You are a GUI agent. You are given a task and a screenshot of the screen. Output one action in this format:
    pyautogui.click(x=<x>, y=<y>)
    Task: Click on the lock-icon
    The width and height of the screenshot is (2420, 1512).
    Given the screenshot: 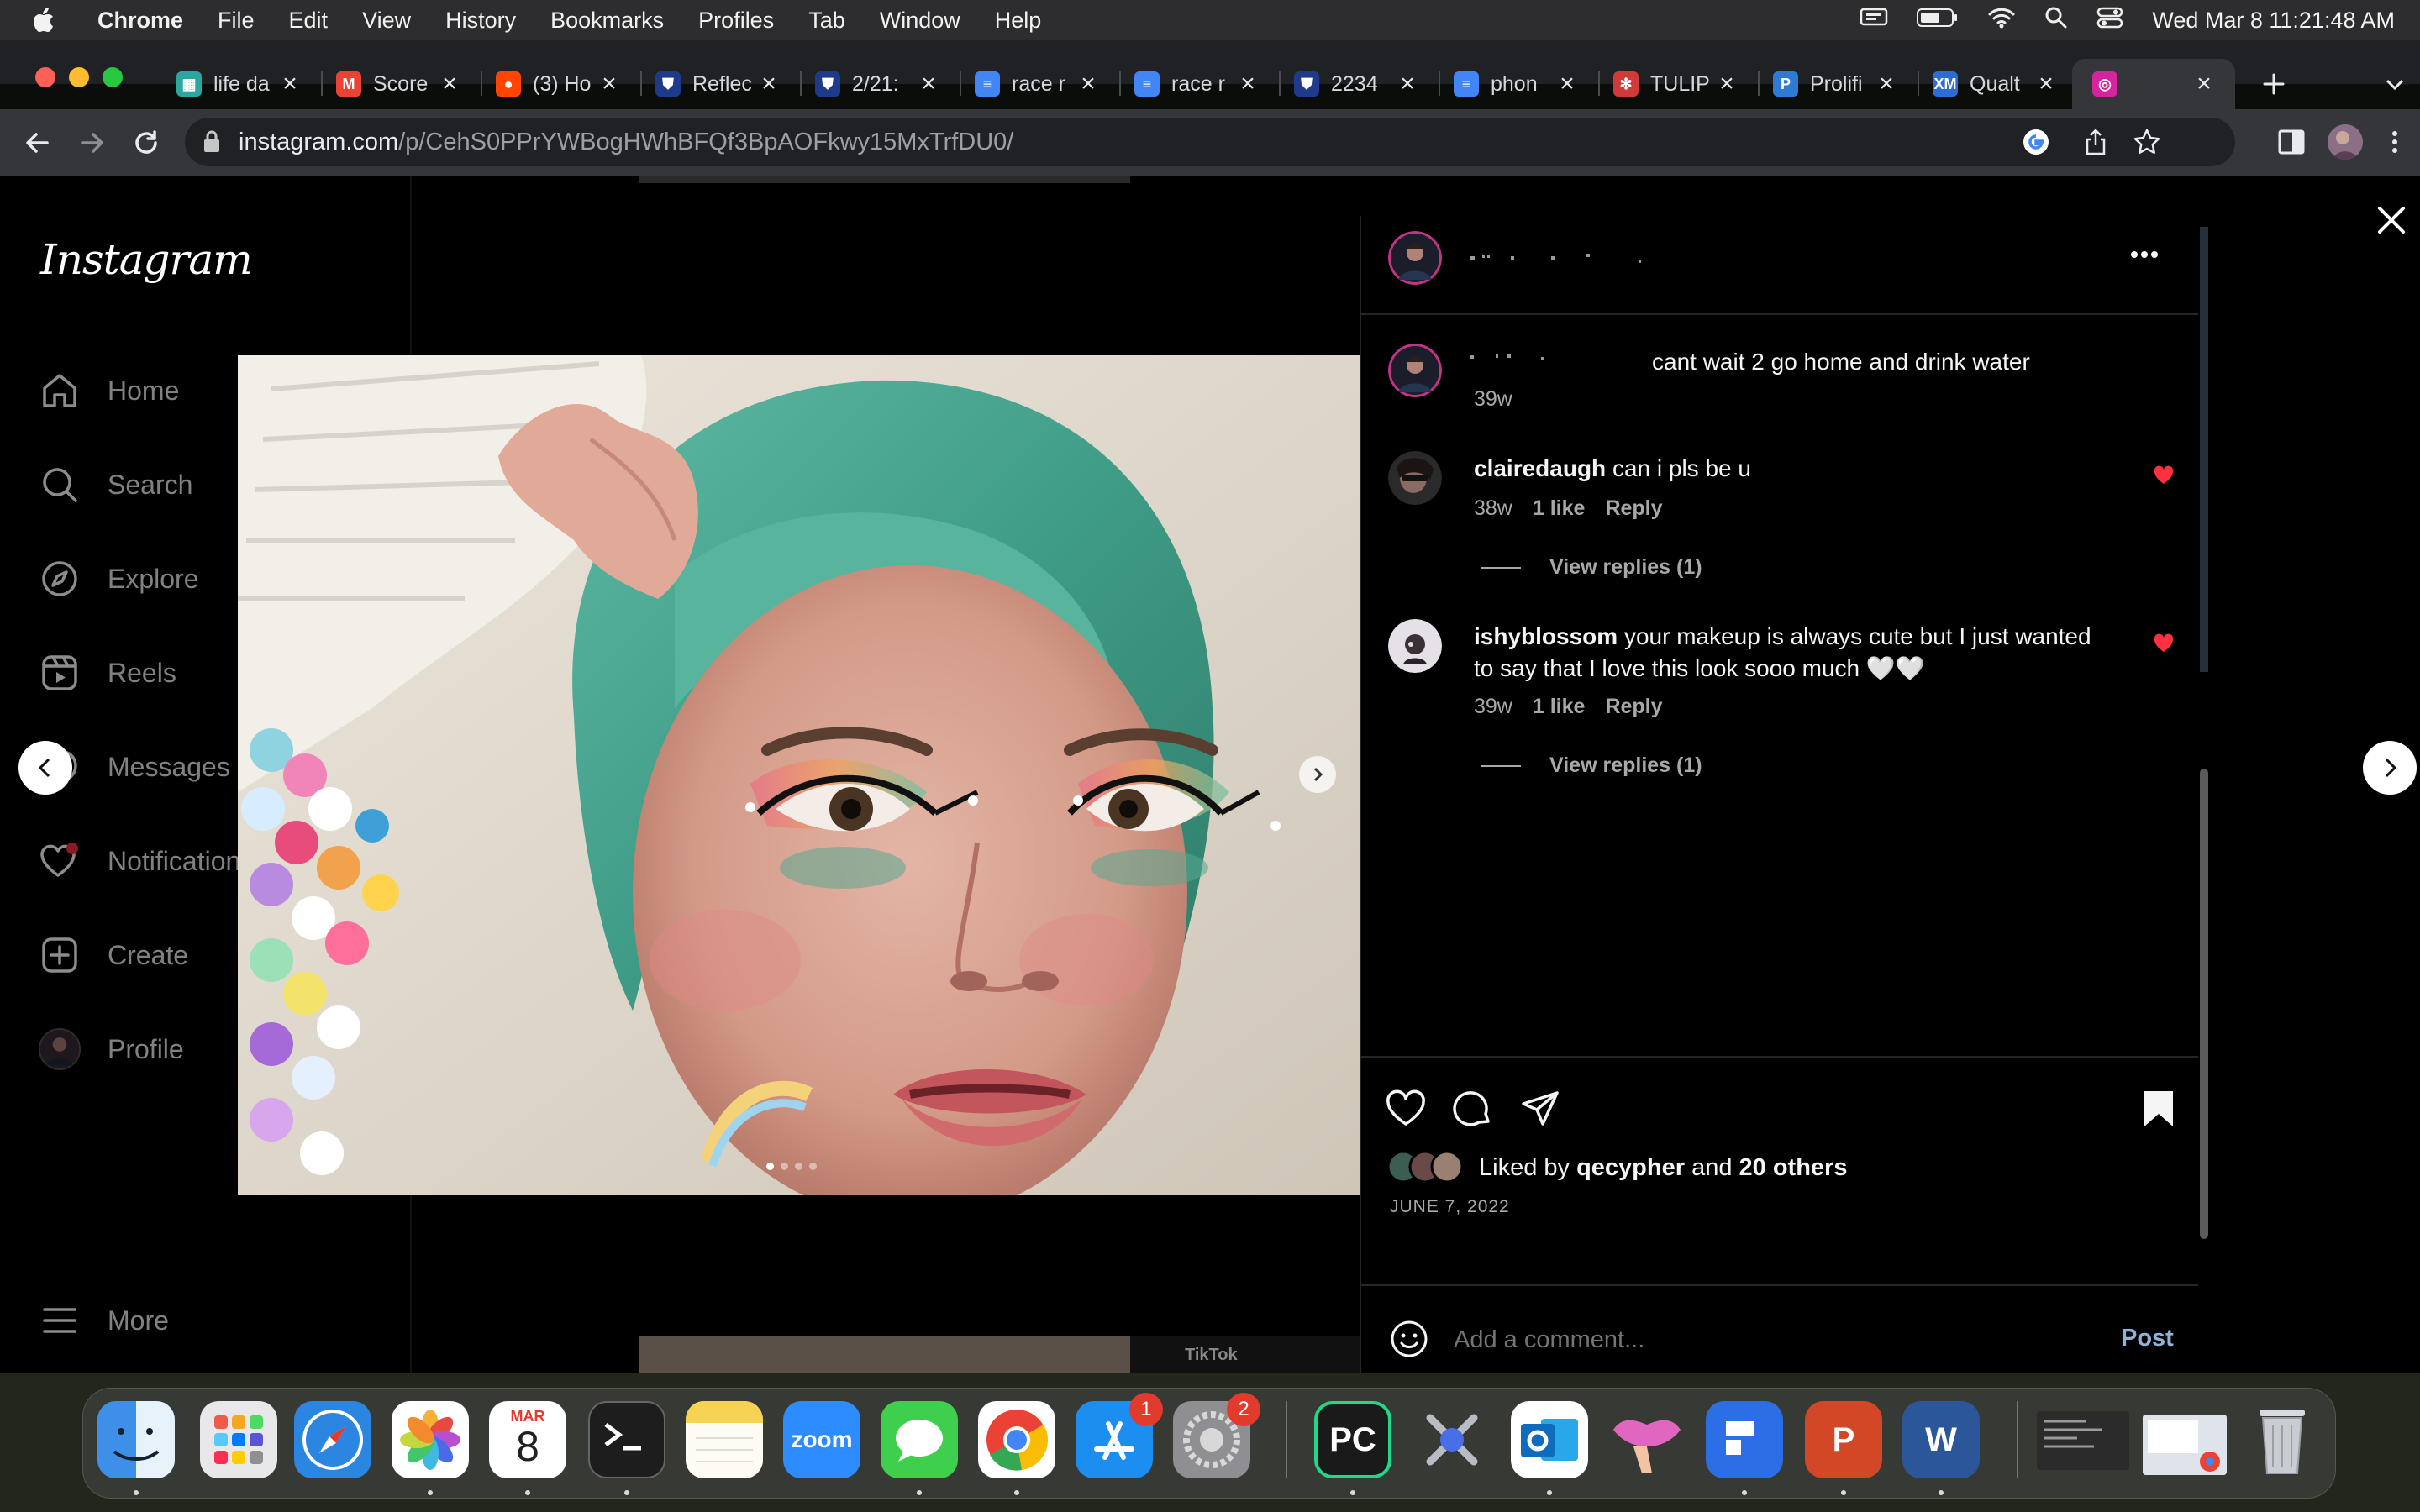 What is the action you would take?
    pyautogui.click(x=212, y=144)
    